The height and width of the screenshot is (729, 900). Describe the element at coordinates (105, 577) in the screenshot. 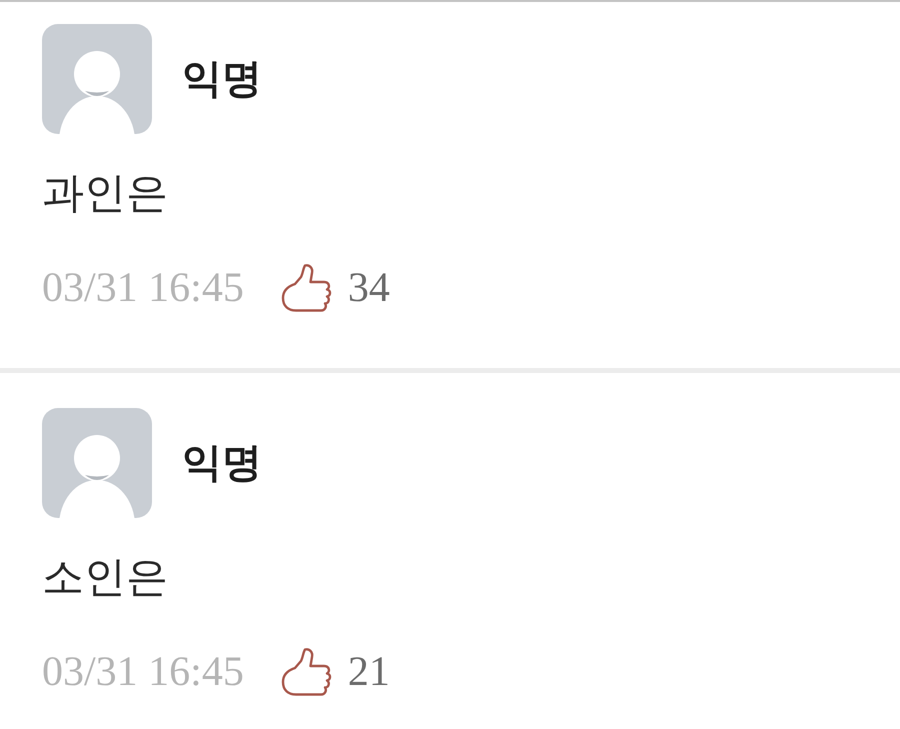

I see `comment-text: 소인은` at that location.